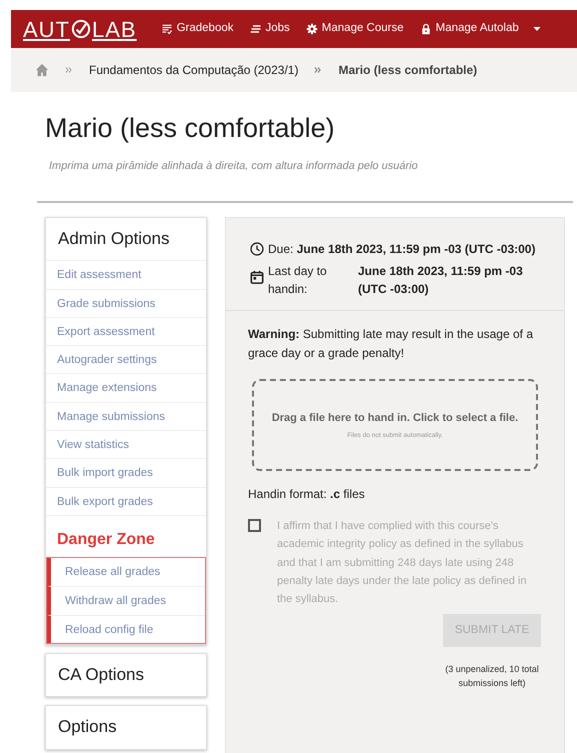 This screenshot has width=577, height=753. What do you see at coordinates (113, 239) in the screenshot?
I see `card-title: Admin Options` at bounding box center [113, 239].